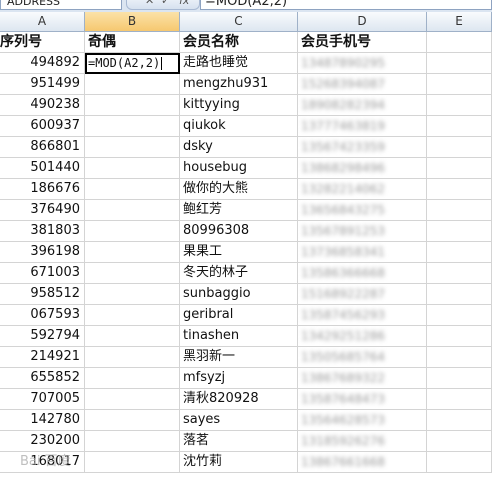  What do you see at coordinates (239, 189) in the screenshot?
I see `cell-c8: 做你的大熊` at bounding box center [239, 189].